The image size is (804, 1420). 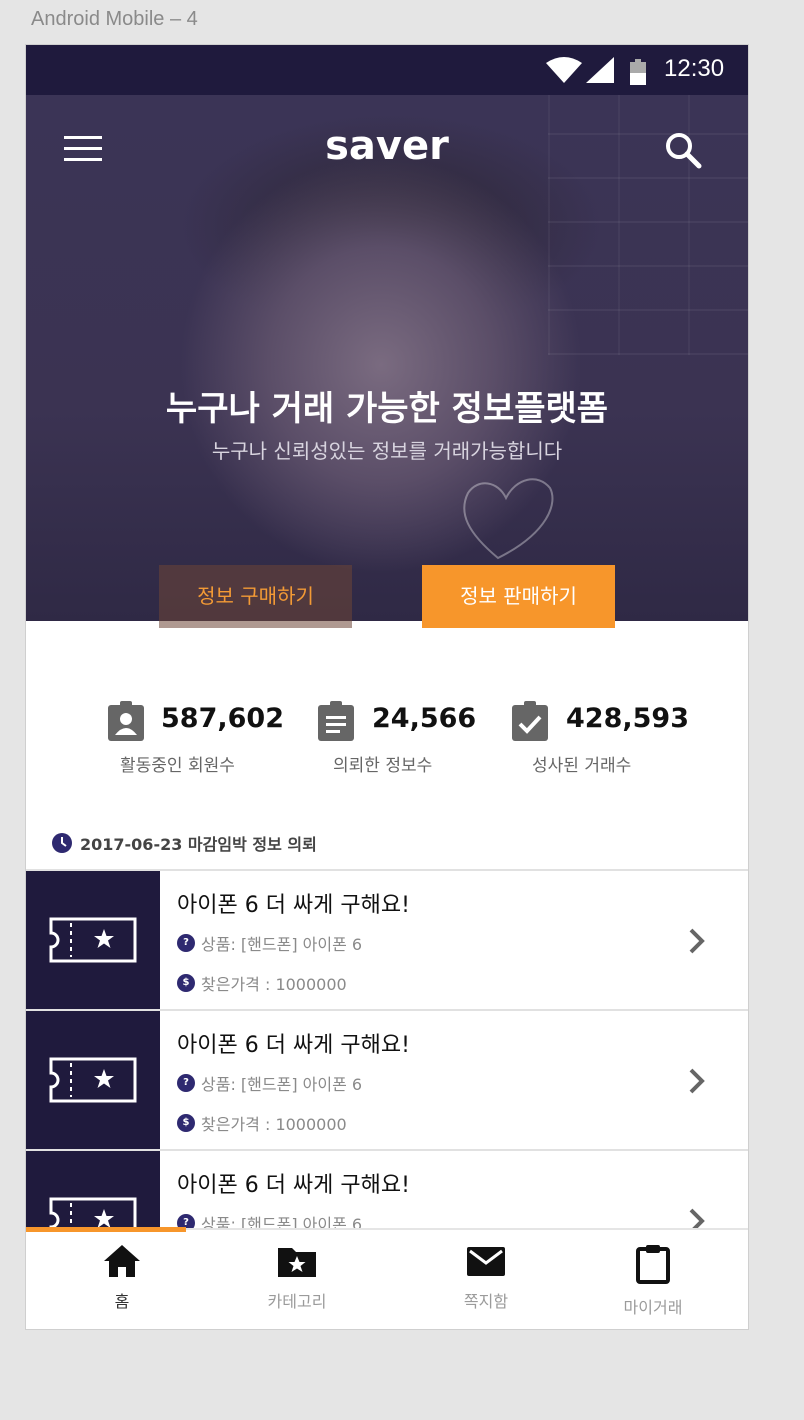 What do you see at coordinates (387, 70) in the screenshot?
I see `status-bar: 12:30` at bounding box center [387, 70].